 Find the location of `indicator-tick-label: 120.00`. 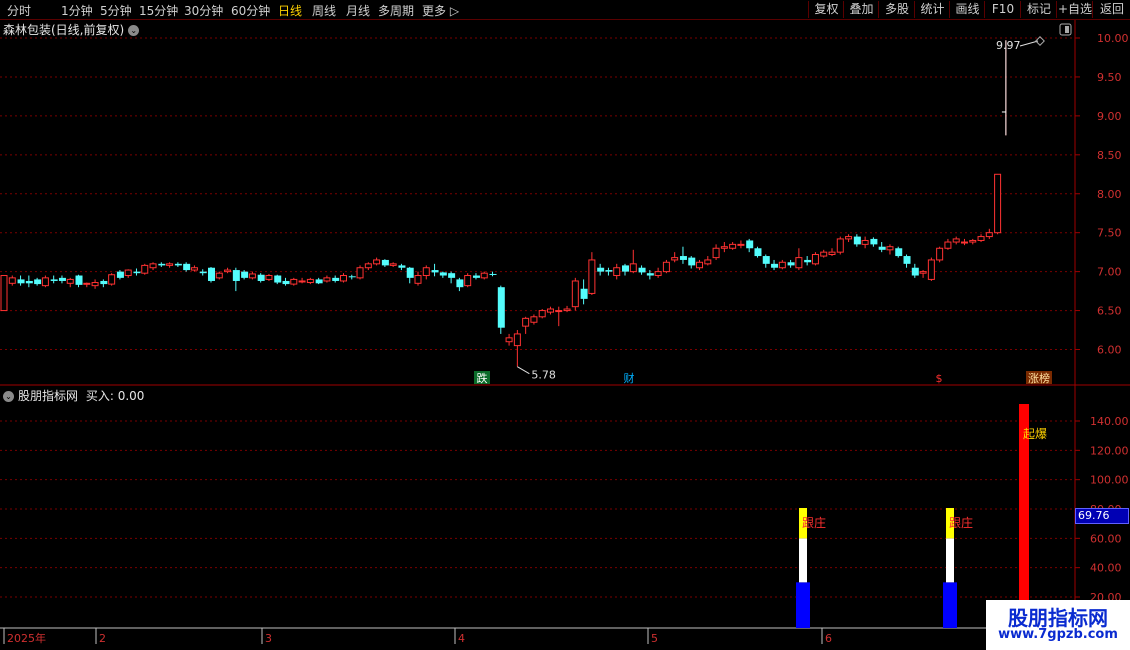

indicator-tick-label: 120.00 is located at coordinates (1109, 450).